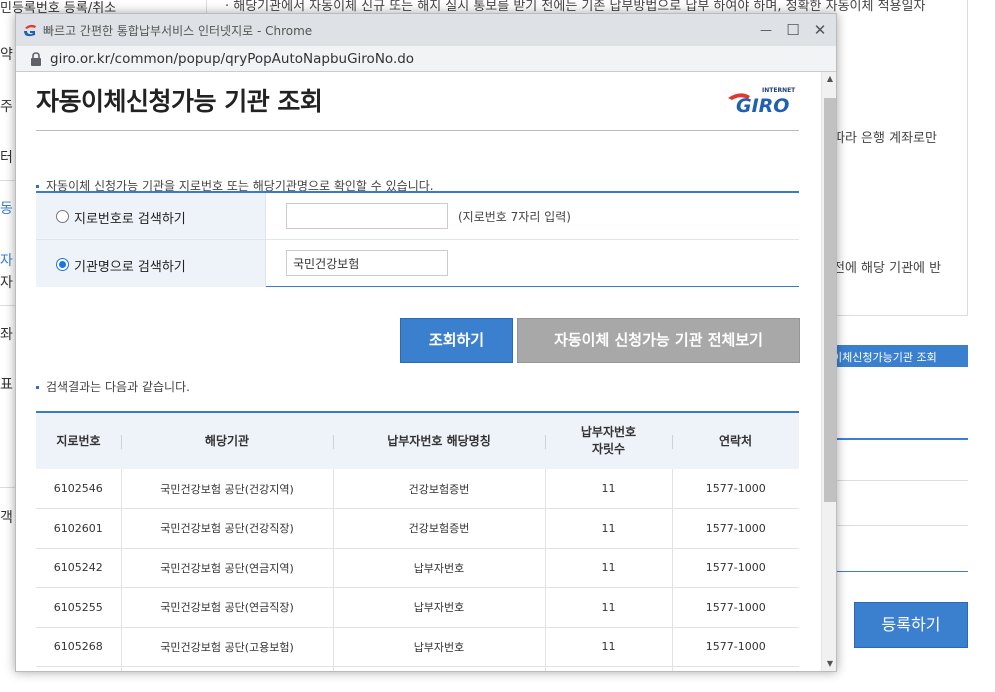 This screenshot has height=692, width=995. What do you see at coordinates (78, 668) in the screenshot?
I see `cell-giro-number` at bounding box center [78, 668].